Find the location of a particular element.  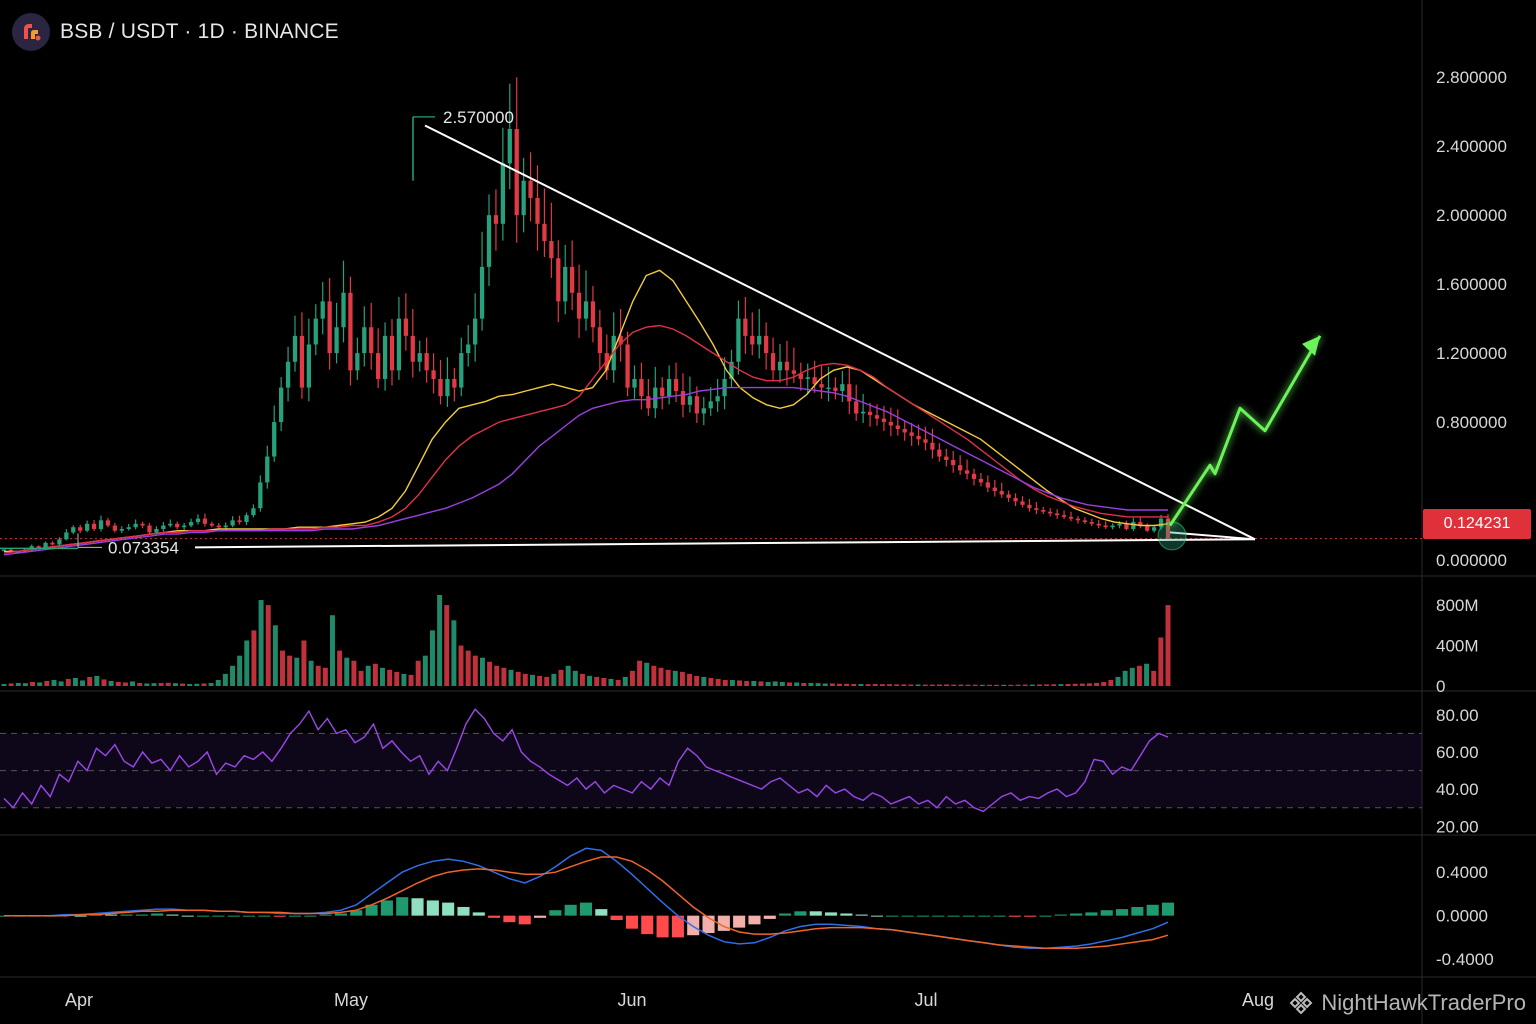

rsi-tick-label: 60.00 is located at coordinates (1457, 752).